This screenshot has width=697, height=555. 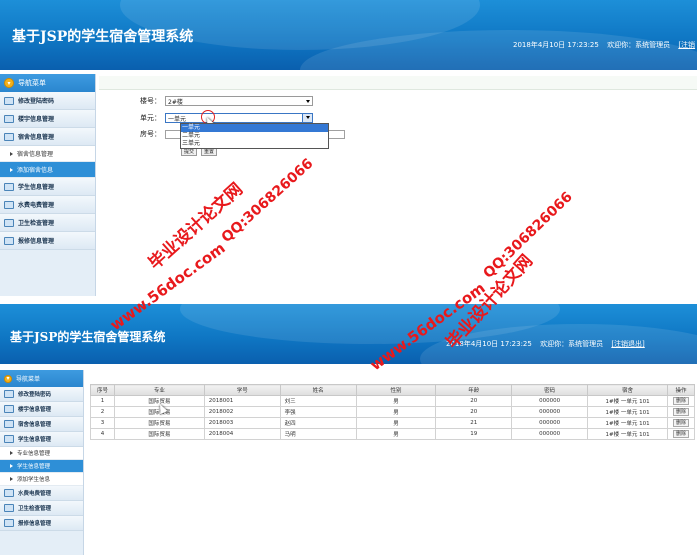 What do you see at coordinates (627, 390) in the screenshot?
I see `col-header: 宿舍` at bounding box center [627, 390].